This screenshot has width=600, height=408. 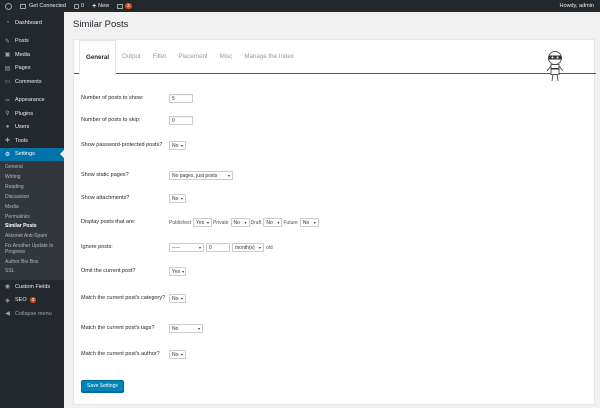 I want to click on seo-badge: 3, so click(x=33, y=300).